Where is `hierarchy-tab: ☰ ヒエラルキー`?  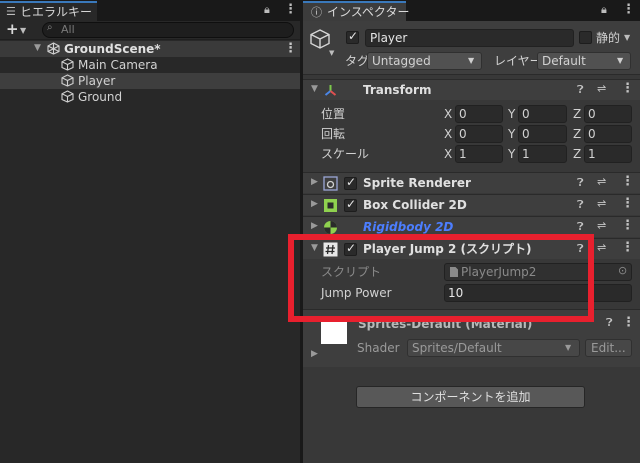
hierarchy-tab: ☰ ヒエラルキー is located at coordinates (48, 11).